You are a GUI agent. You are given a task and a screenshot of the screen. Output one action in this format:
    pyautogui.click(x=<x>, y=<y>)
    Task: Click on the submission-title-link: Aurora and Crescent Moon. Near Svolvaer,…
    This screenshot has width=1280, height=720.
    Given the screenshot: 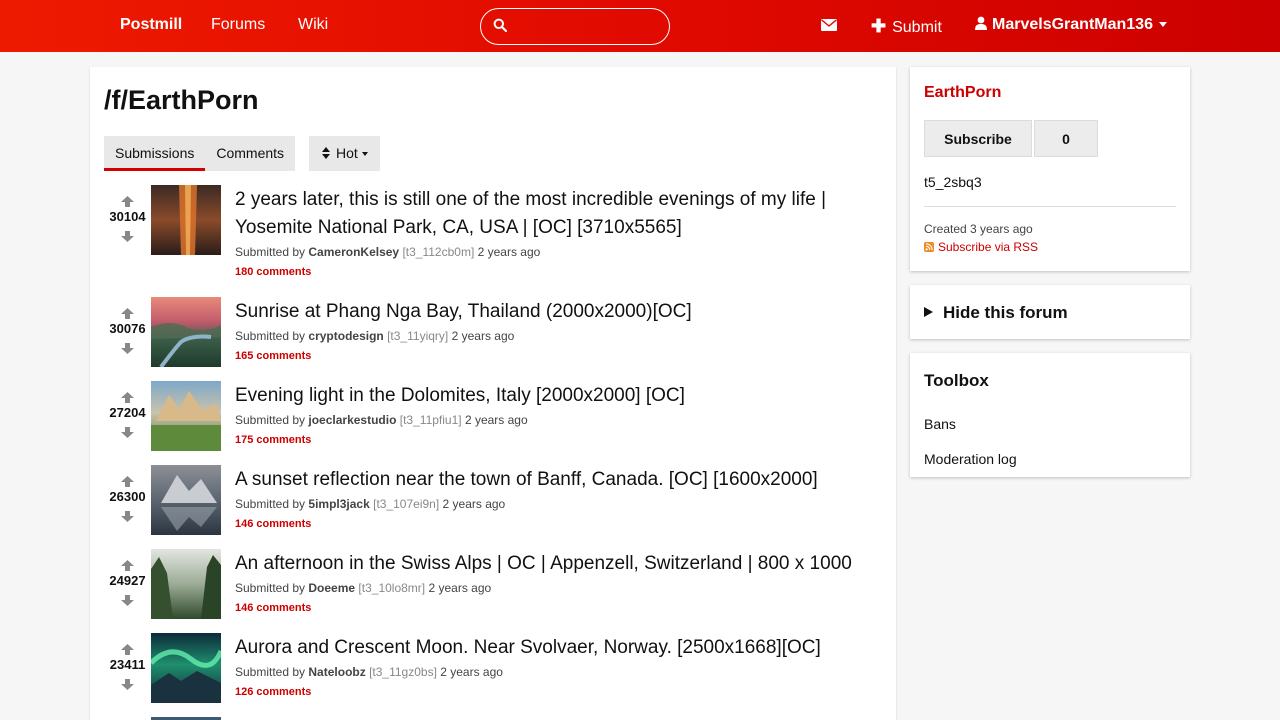 What is the action you would take?
    pyautogui.click(x=555, y=648)
    